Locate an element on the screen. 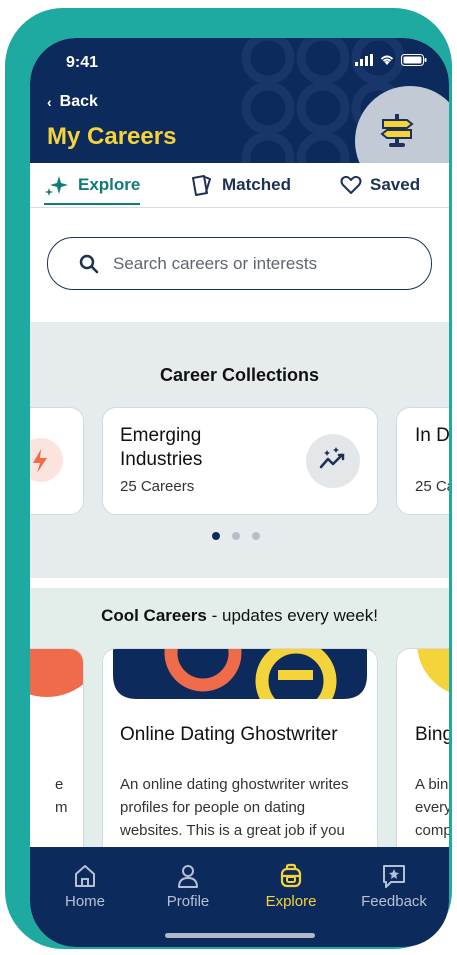 The width and height of the screenshot is (457, 955). collection-card-count: 25 Careers is located at coordinates (157, 486).